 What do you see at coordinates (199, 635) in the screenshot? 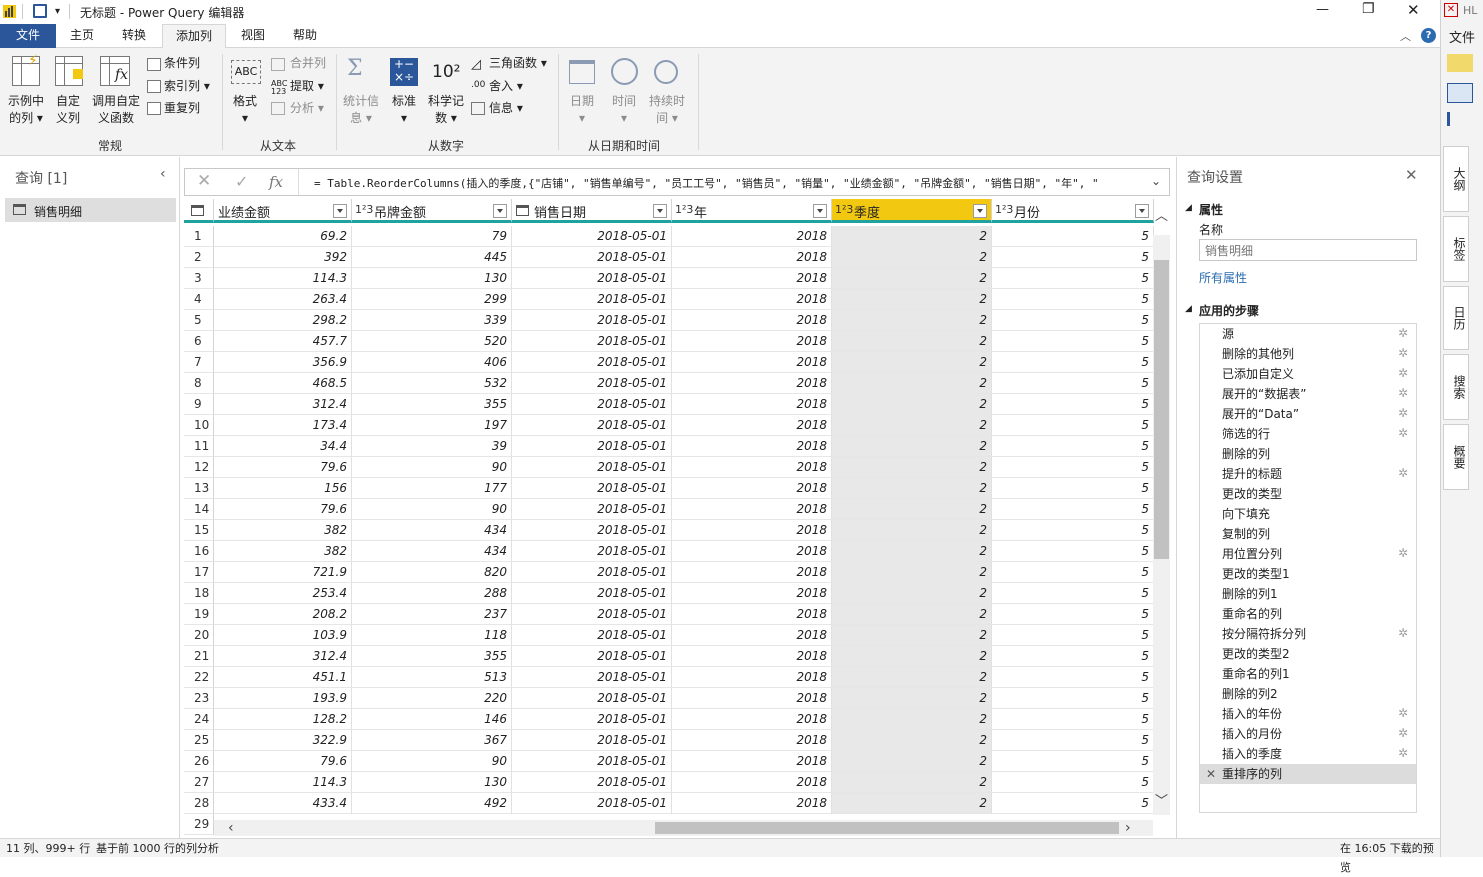
I see `row-number: 20` at bounding box center [199, 635].